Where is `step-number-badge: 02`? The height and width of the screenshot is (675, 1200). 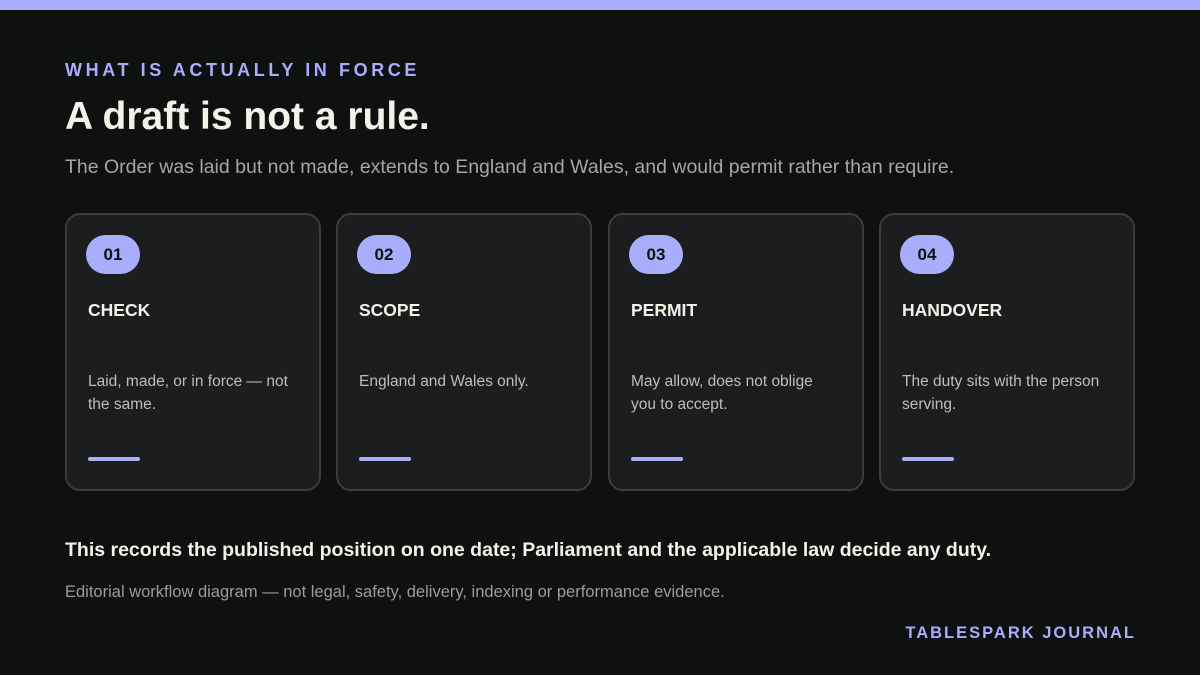 step-number-badge: 02 is located at coordinates (384, 254).